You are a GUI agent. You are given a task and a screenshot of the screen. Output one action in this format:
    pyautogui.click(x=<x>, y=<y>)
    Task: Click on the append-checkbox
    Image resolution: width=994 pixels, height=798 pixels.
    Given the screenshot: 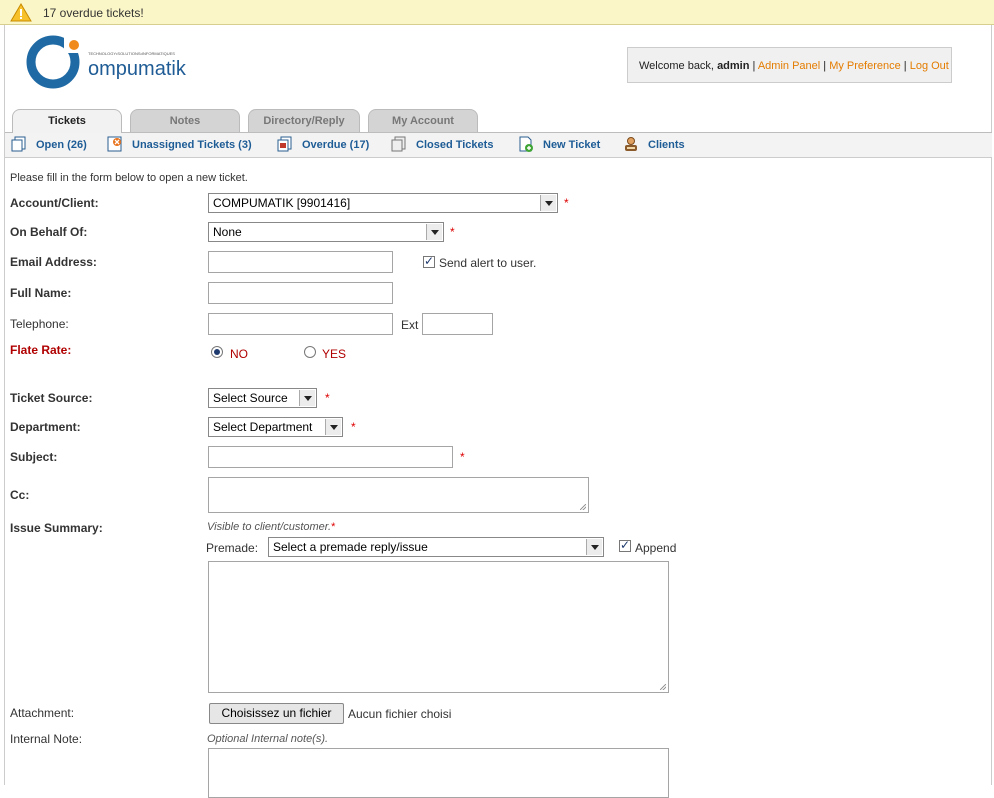 What is the action you would take?
    pyautogui.click(x=625, y=545)
    